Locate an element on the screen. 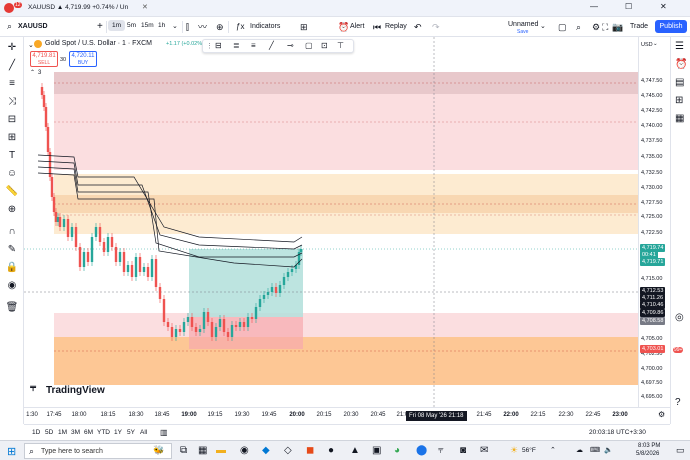 This screenshot has height=460, width=690. zoom-in-icon: ⊕ is located at coordinates (12, 210).